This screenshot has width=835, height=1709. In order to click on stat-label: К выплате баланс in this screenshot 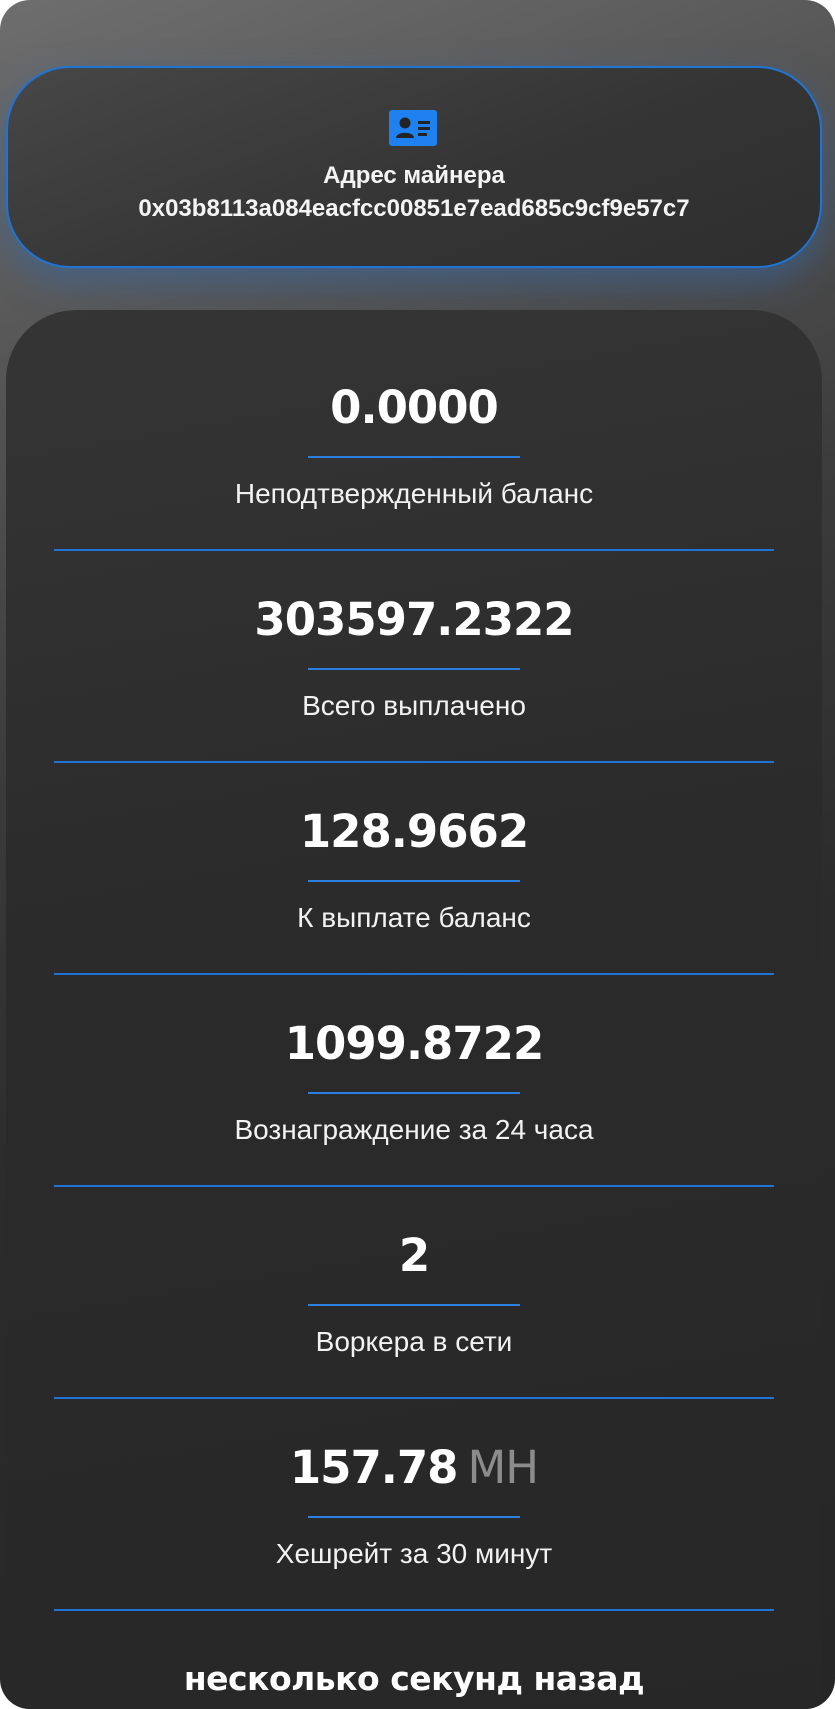, I will do `click(414, 917)`.